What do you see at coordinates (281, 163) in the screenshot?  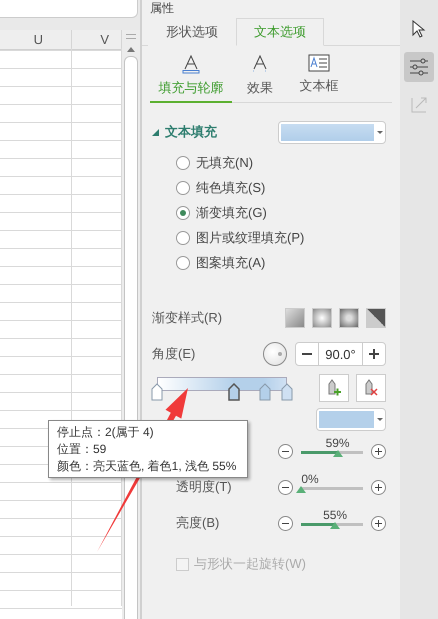 I see `fill-option: 无填充(N)` at bounding box center [281, 163].